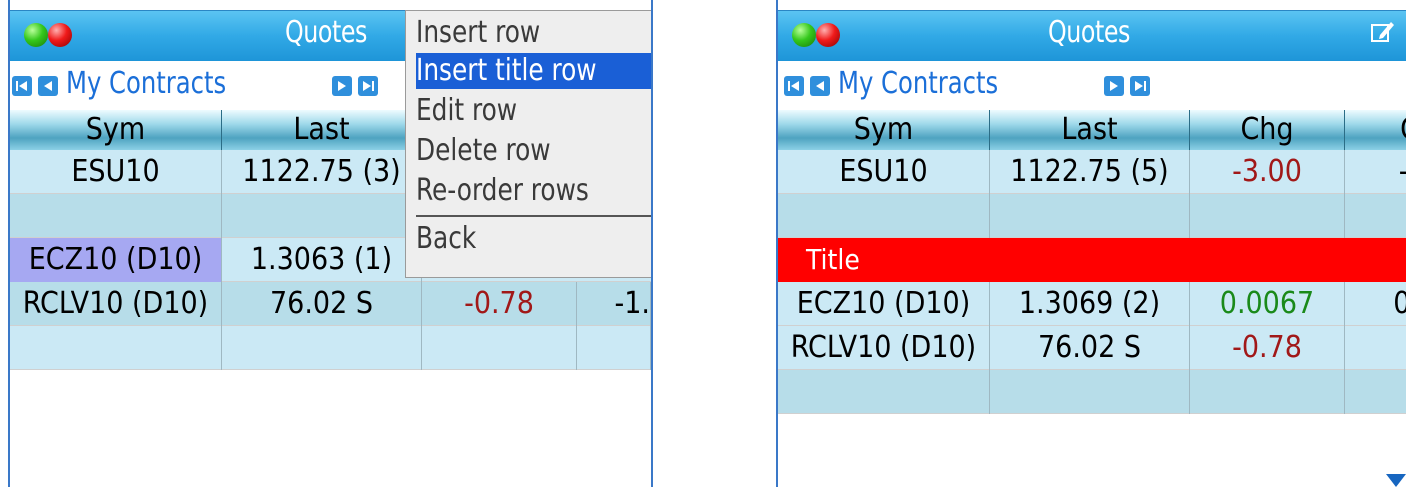  Describe the element at coordinates (1375, 172) in the screenshot. I see `cell-col4: -(` at that location.